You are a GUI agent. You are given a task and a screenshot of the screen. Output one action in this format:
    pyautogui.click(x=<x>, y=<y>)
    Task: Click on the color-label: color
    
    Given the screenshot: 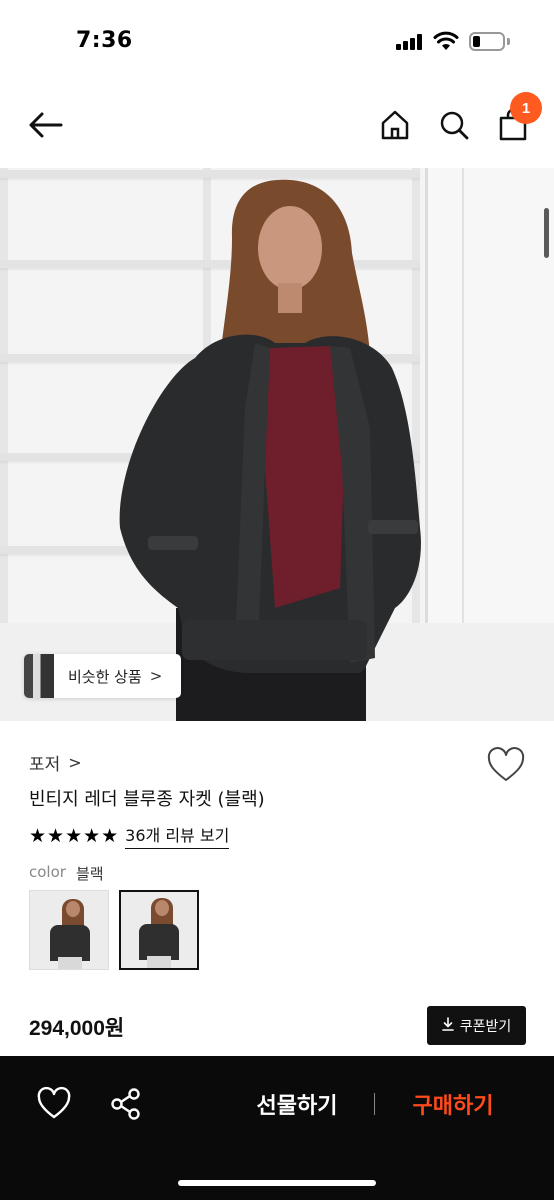 What is the action you would take?
    pyautogui.click(x=47, y=872)
    